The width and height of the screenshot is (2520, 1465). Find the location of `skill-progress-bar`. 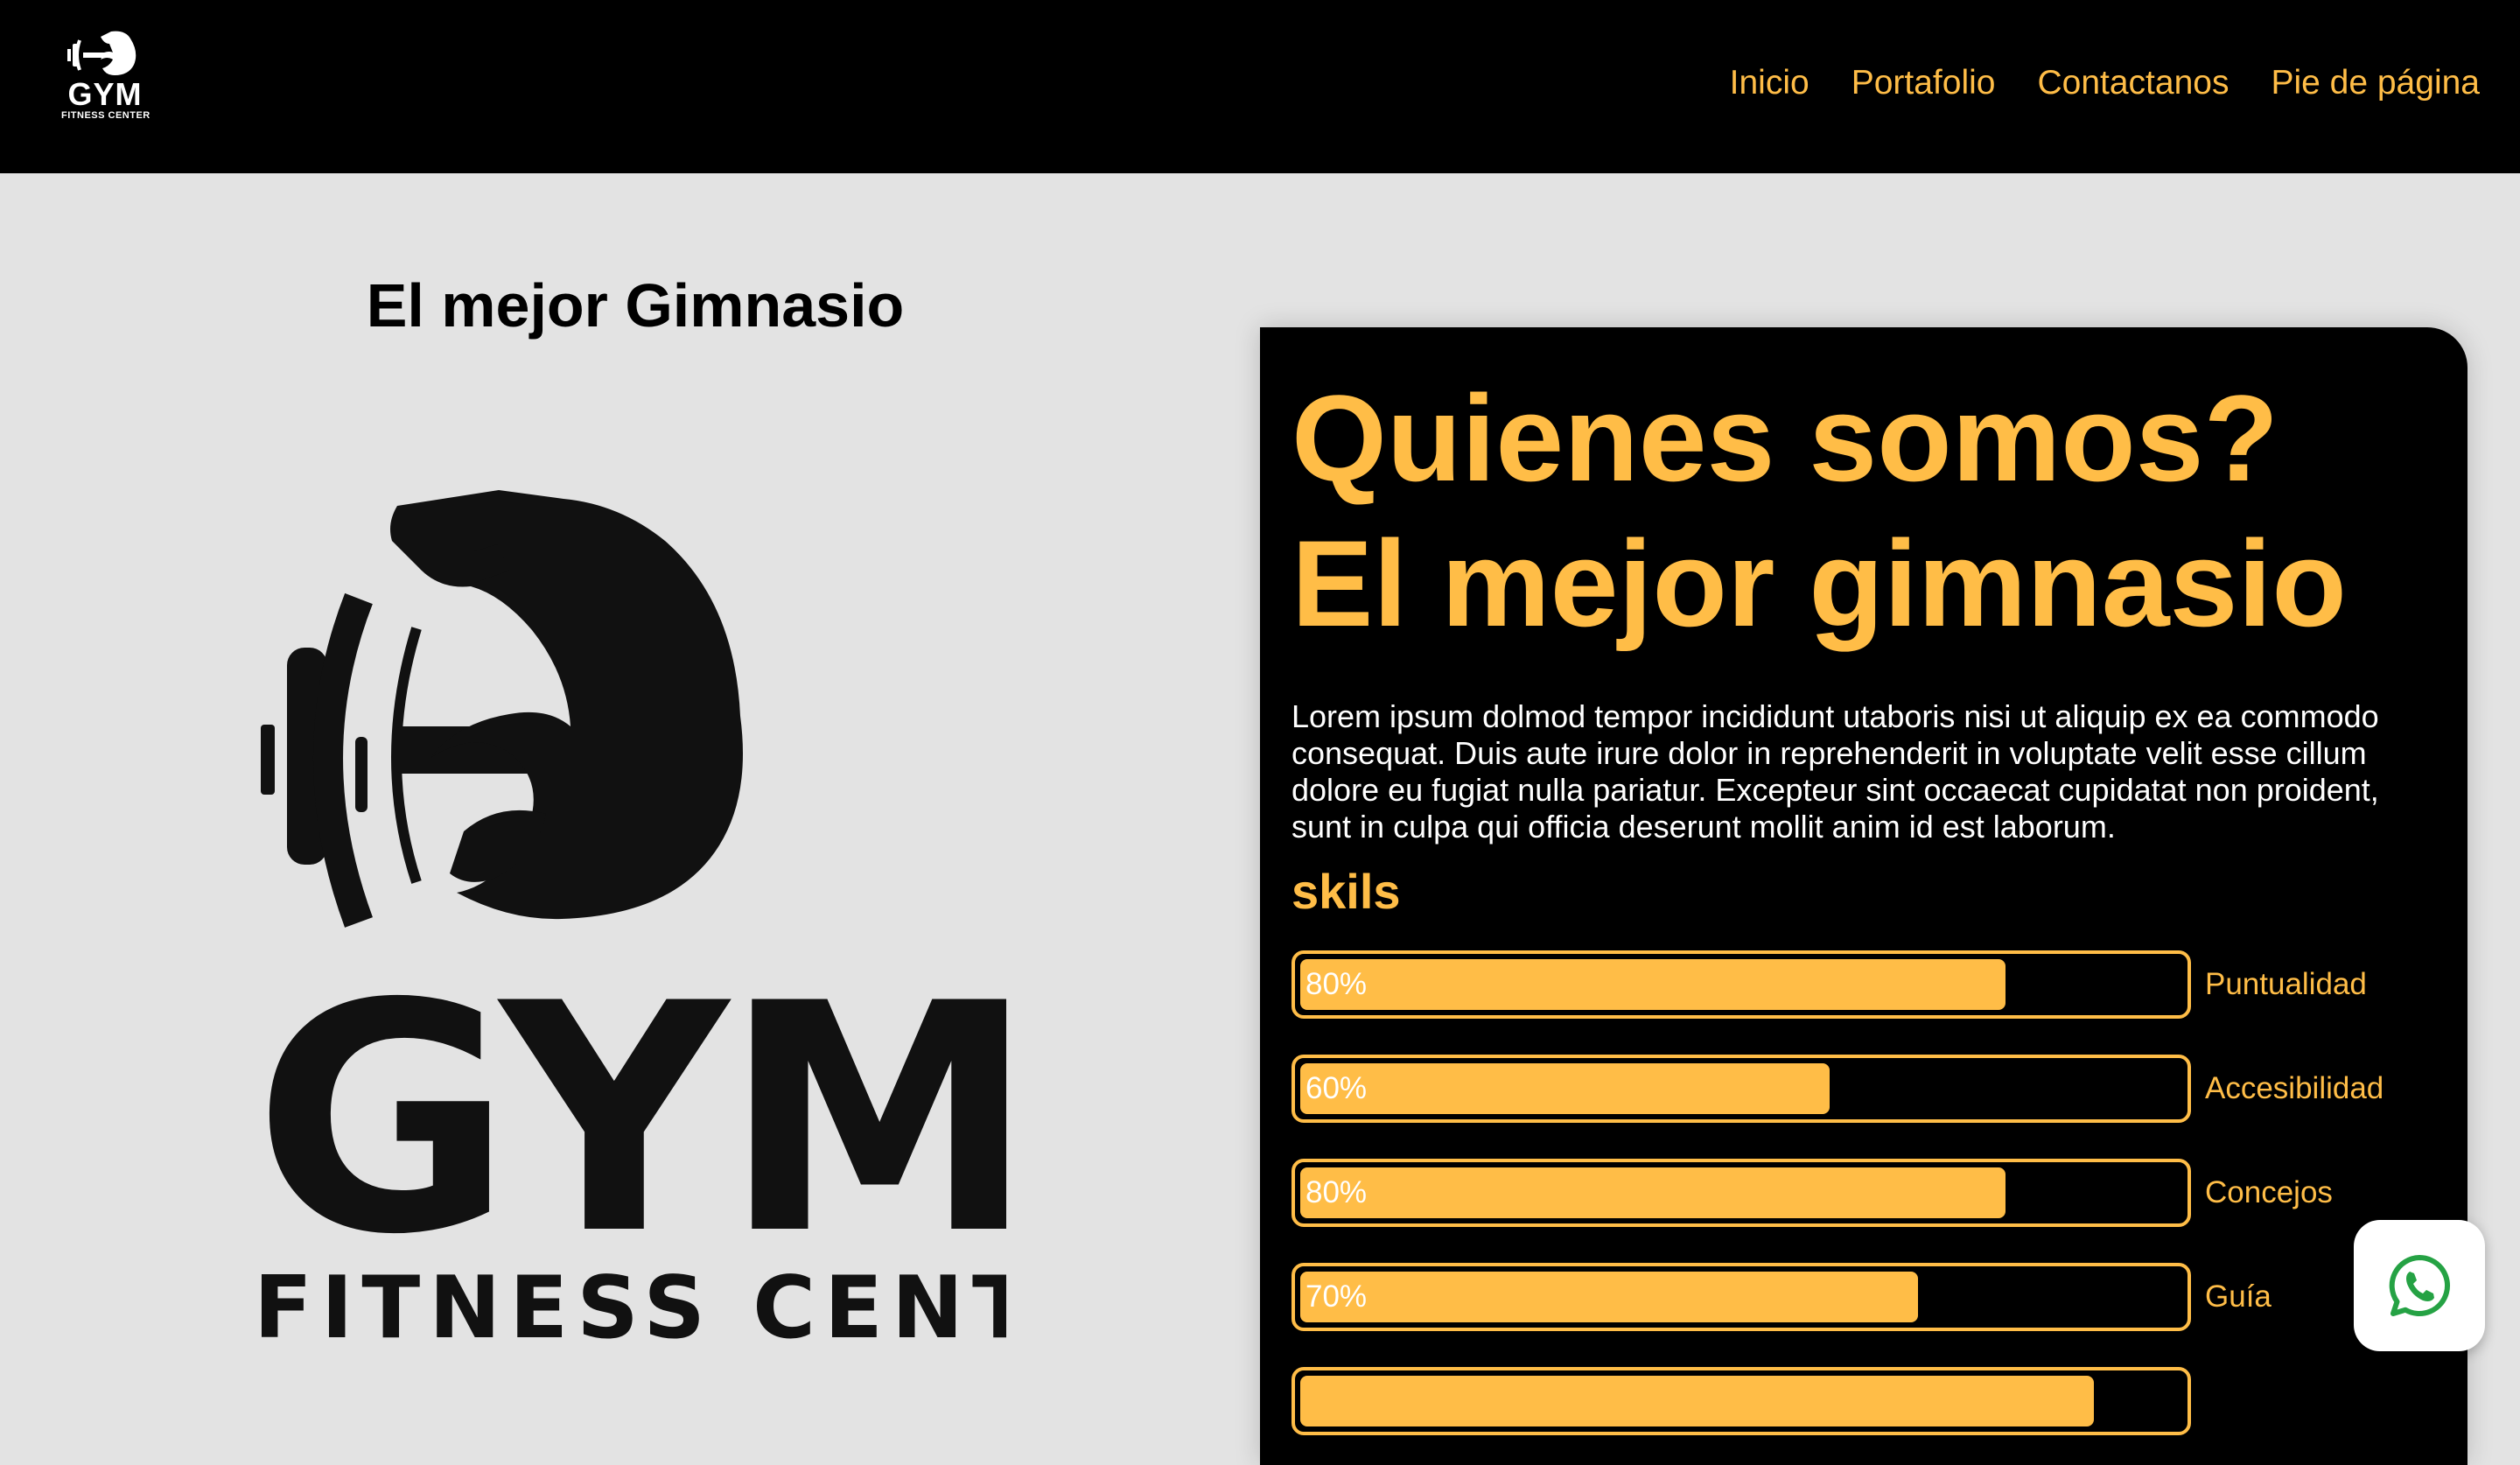

skill-progress-bar is located at coordinates (1741, 1401).